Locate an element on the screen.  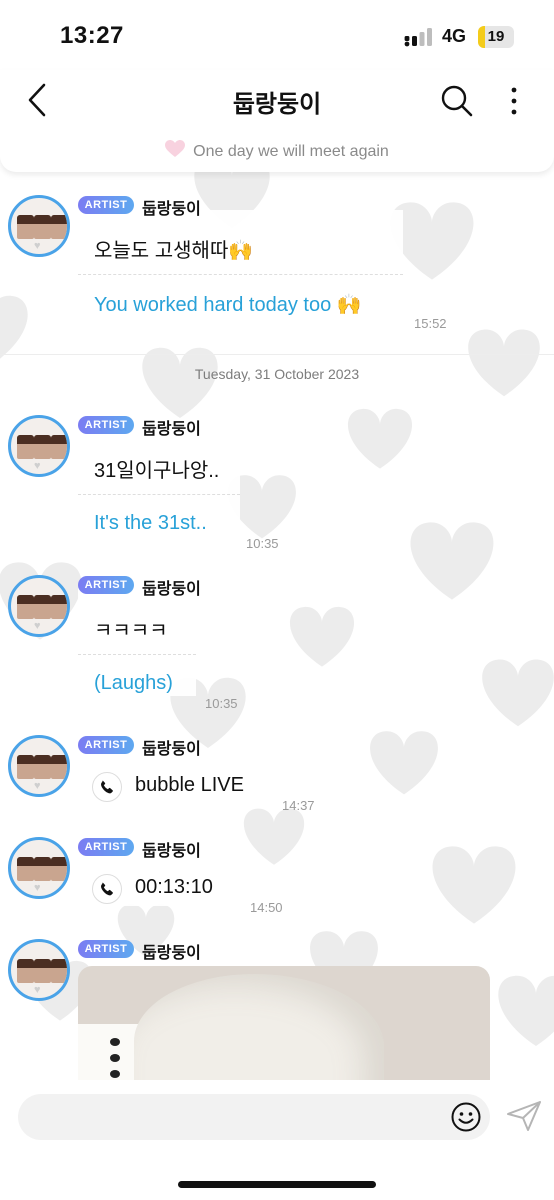
message-text: bubble LIVE is located at coordinates (189, 785).